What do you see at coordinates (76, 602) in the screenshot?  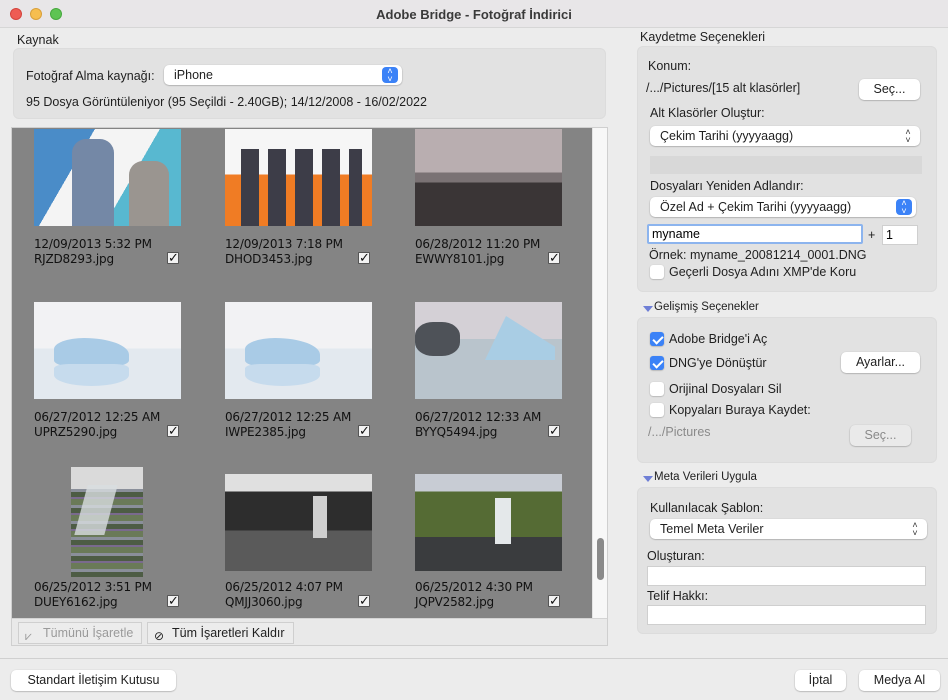 I see `thumbnail-filename: DUEY6162.jpg` at bounding box center [76, 602].